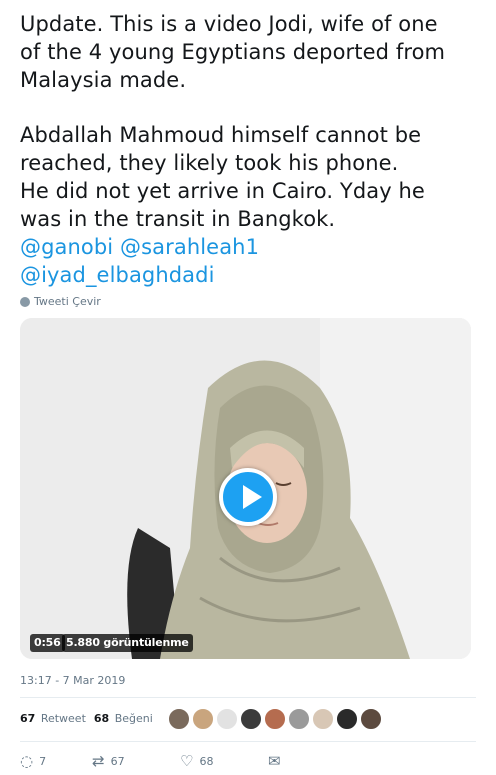 The width and height of the screenshot is (496, 775). I want to click on tweet-timestamp: 13:17 - 7 Mar 2019, so click(72, 680).